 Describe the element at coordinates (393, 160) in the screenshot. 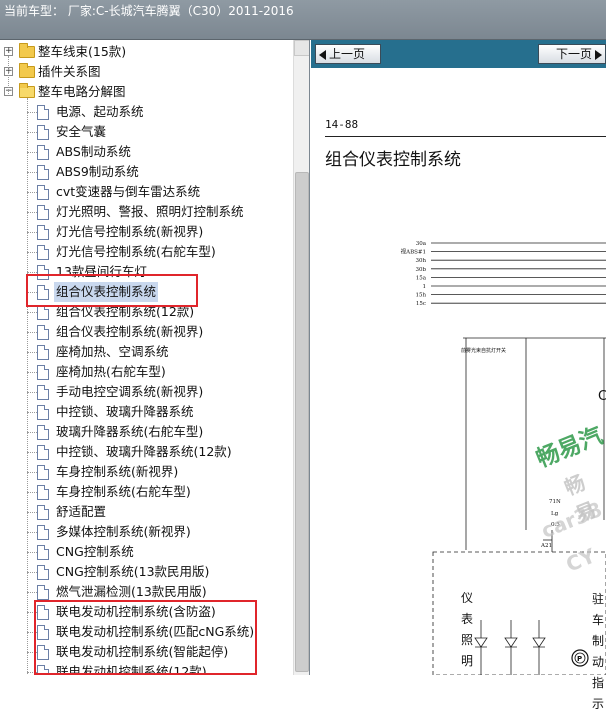

I see `page-title: 组合仪表控制系统` at that location.